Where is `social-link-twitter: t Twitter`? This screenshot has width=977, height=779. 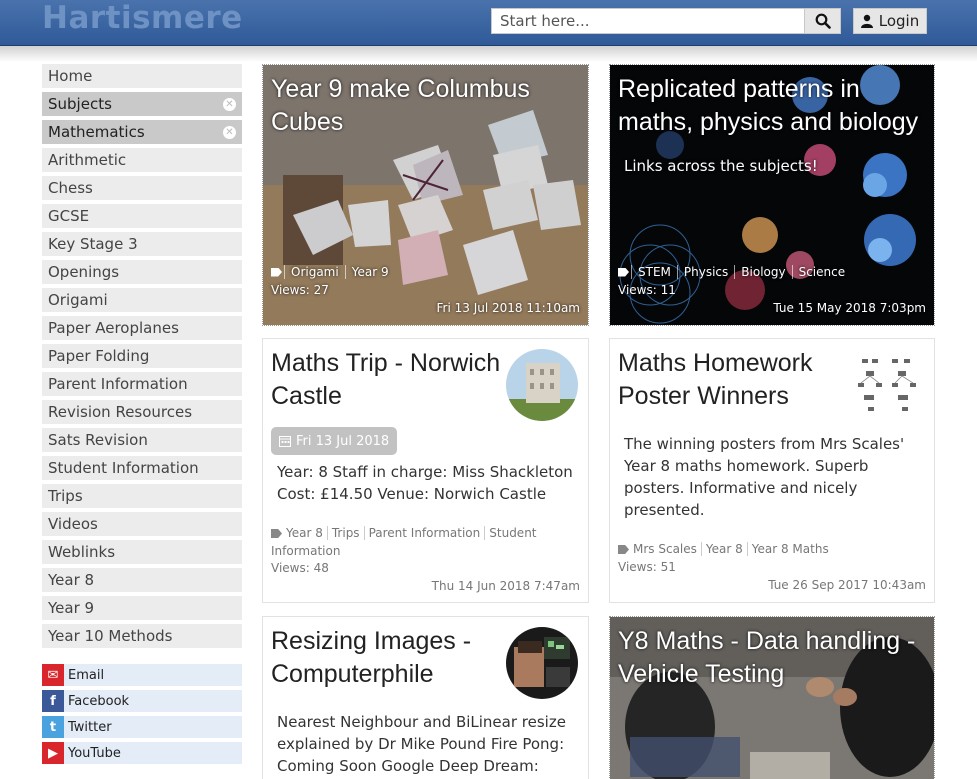
social-link-twitter: t Twitter is located at coordinates (142, 727).